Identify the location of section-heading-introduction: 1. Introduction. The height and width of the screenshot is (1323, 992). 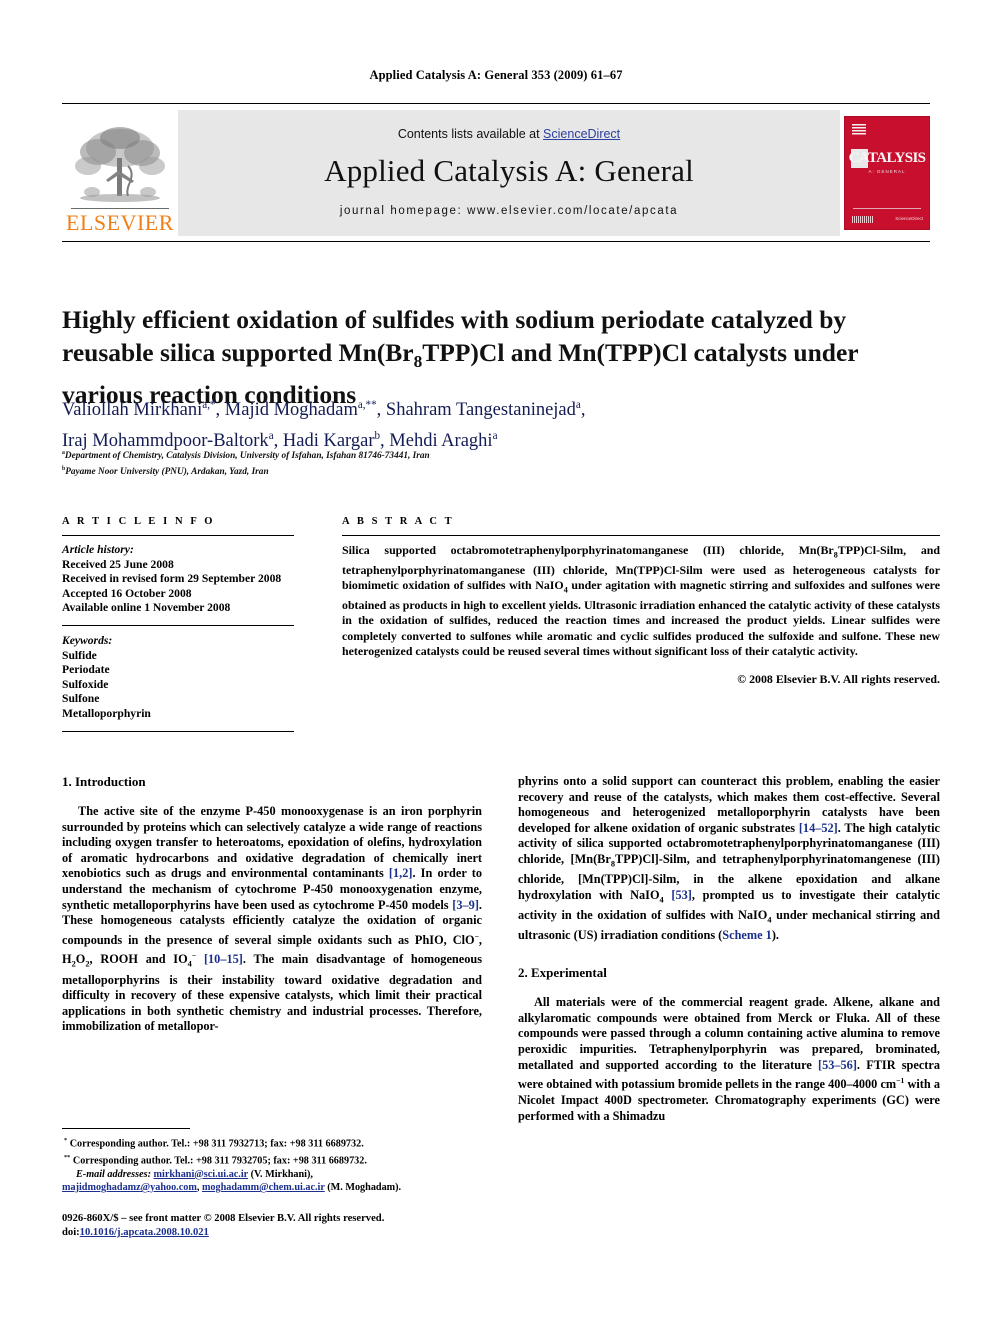
(104, 781).